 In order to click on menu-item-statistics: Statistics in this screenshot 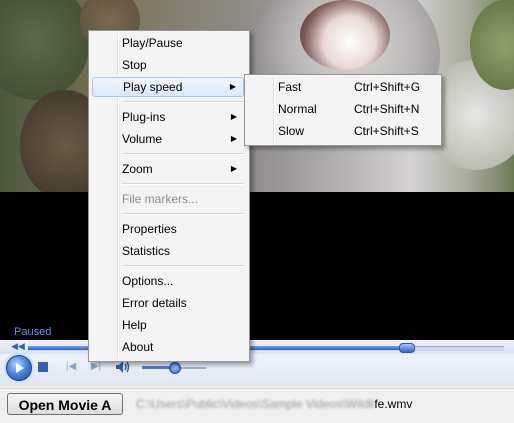, I will do `click(168, 251)`.